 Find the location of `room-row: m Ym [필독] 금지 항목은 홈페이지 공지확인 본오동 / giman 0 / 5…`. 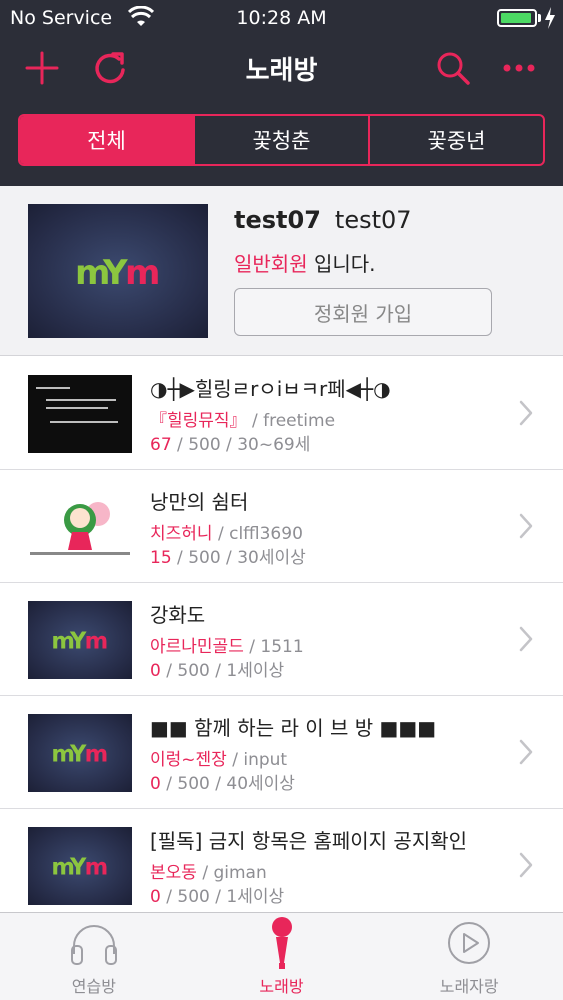

room-row: m Ym [필독] 금지 항목은 홈페이지 공지확인 본오동 / giman 0 / 5… is located at coordinates (281, 865).